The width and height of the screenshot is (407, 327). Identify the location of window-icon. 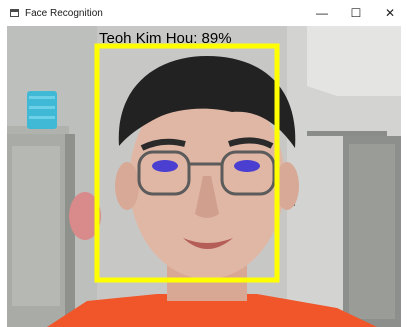
(14, 13).